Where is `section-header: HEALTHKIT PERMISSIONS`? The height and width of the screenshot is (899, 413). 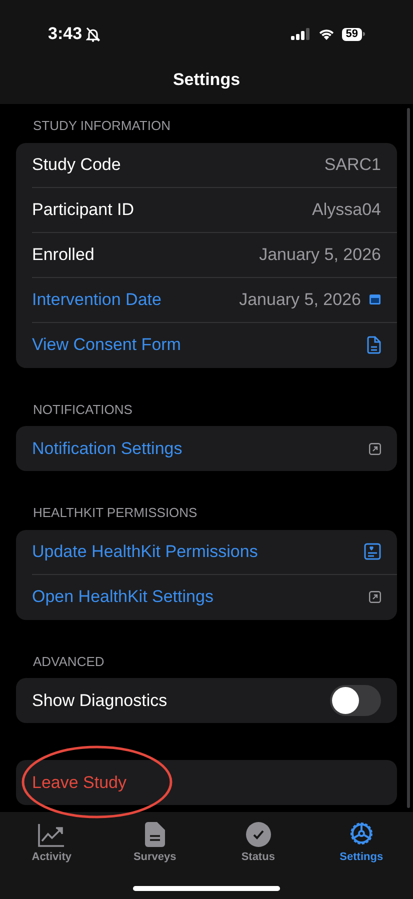
section-header: HEALTHKIT PERMISSIONS is located at coordinates (115, 513).